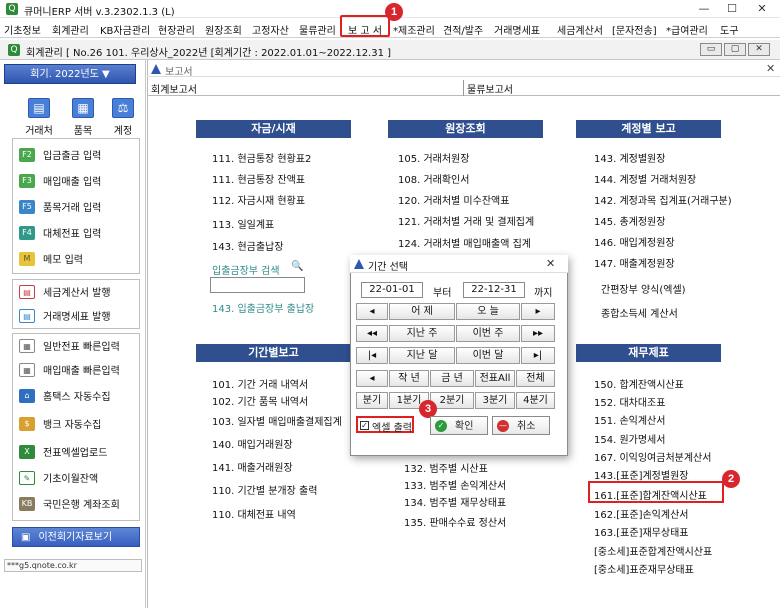  I want to click on report-item: 121. 거래처별 거래 및 결제집계, so click(466, 220).